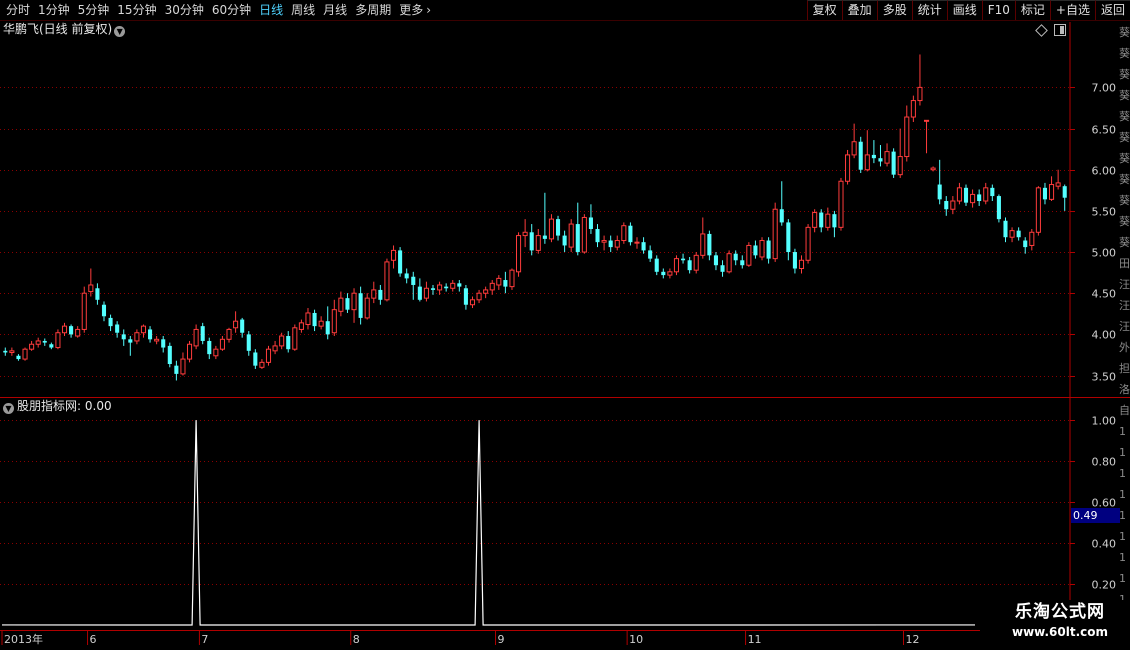 The image size is (1130, 650). What do you see at coordinates (824, 10) in the screenshot?
I see `tool-button-0: 复权` at bounding box center [824, 10].